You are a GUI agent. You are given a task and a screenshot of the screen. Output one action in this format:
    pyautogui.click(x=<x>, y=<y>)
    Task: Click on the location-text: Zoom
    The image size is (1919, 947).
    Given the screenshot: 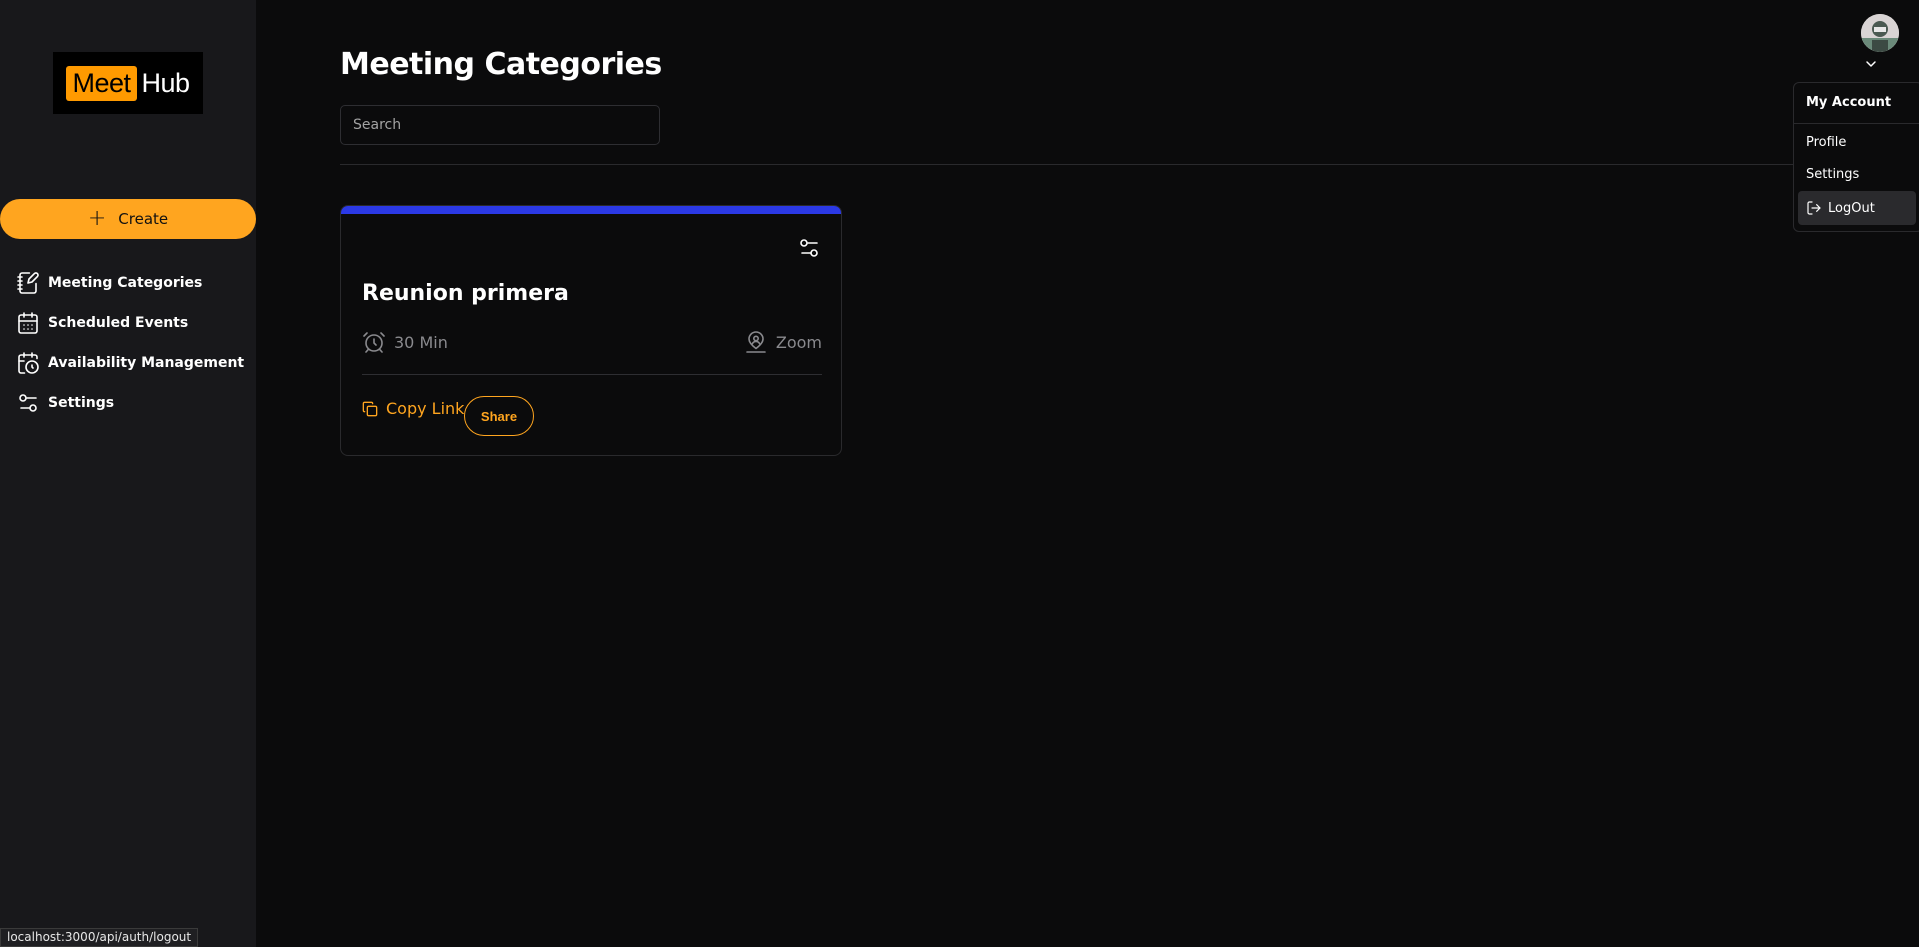 What is the action you would take?
    pyautogui.click(x=798, y=342)
    